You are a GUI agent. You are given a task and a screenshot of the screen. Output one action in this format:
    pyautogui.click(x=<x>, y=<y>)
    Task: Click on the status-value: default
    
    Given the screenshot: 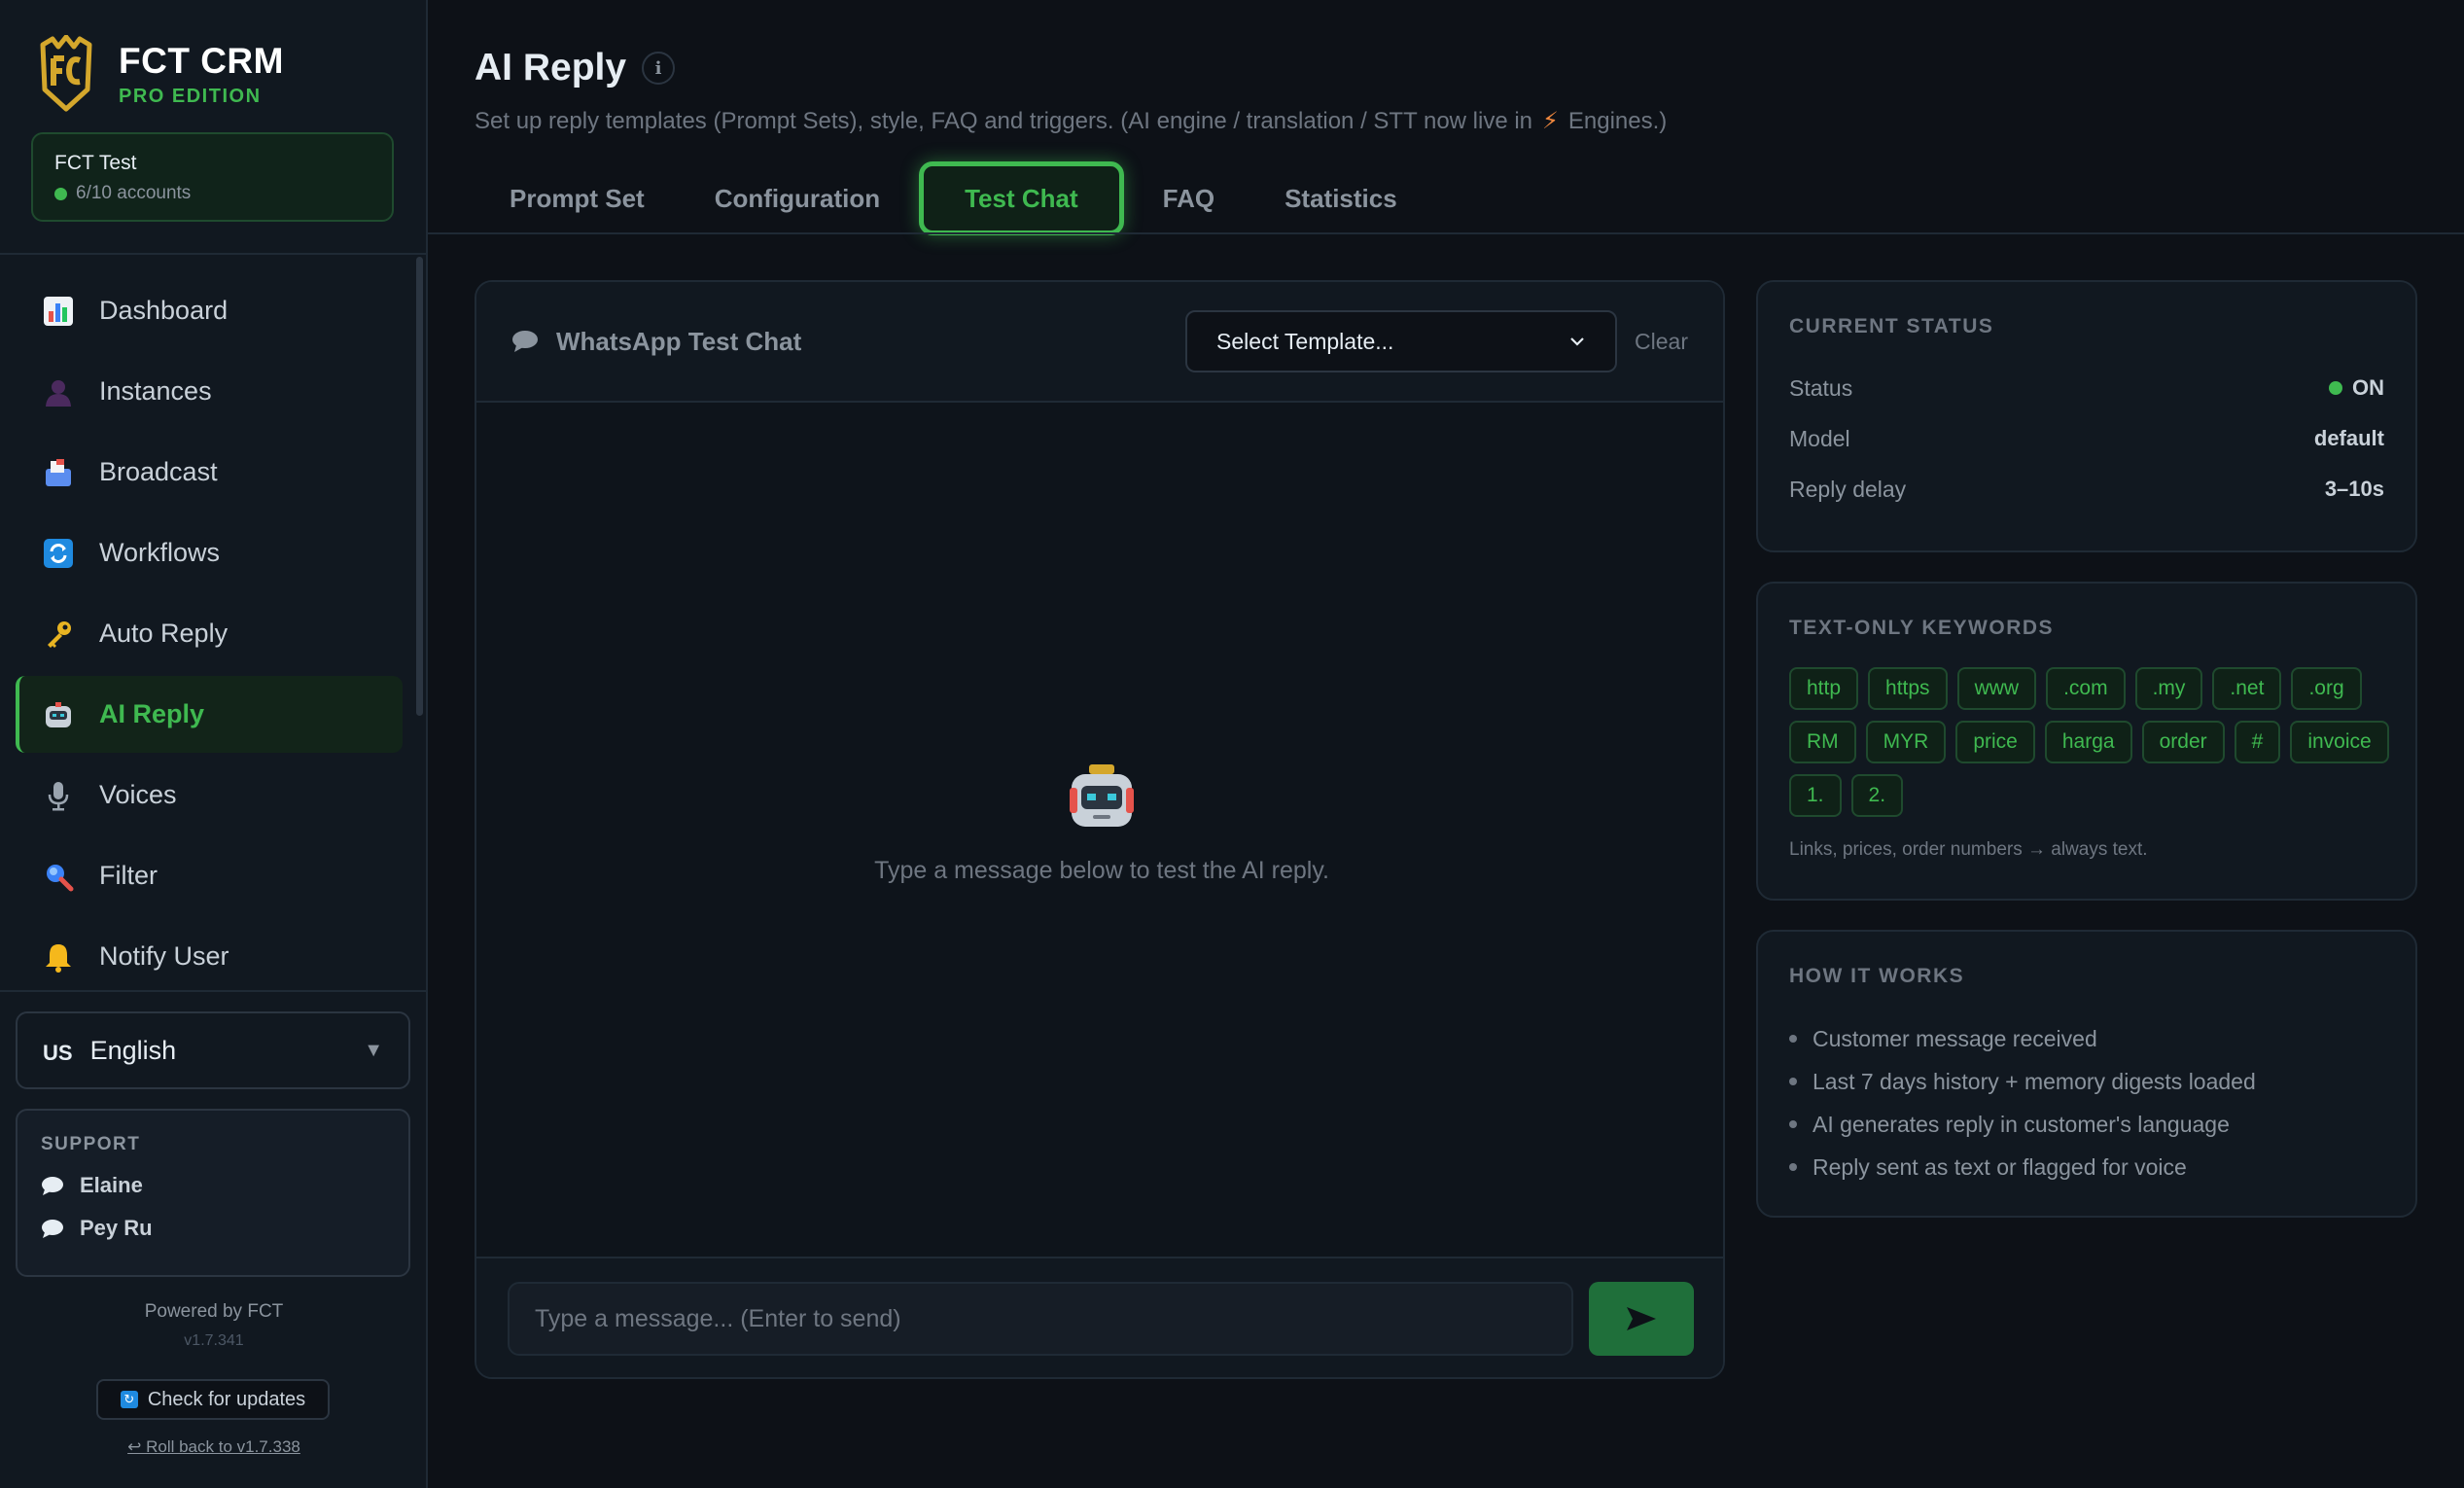 What is the action you would take?
    pyautogui.click(x=2348, y=438)
    